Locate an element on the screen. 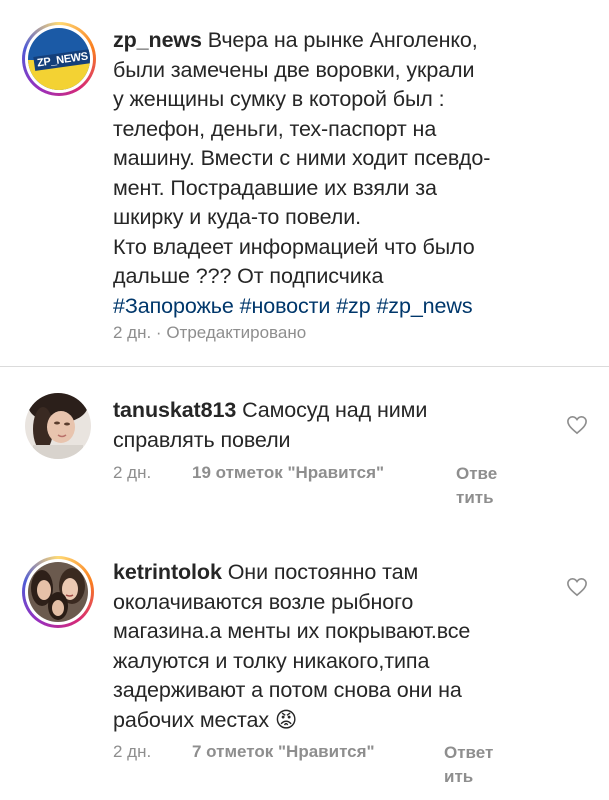 The height and width of the screenshot is (800, 609). comment-line: Они постоянно там is located at coordinates (323, 572).